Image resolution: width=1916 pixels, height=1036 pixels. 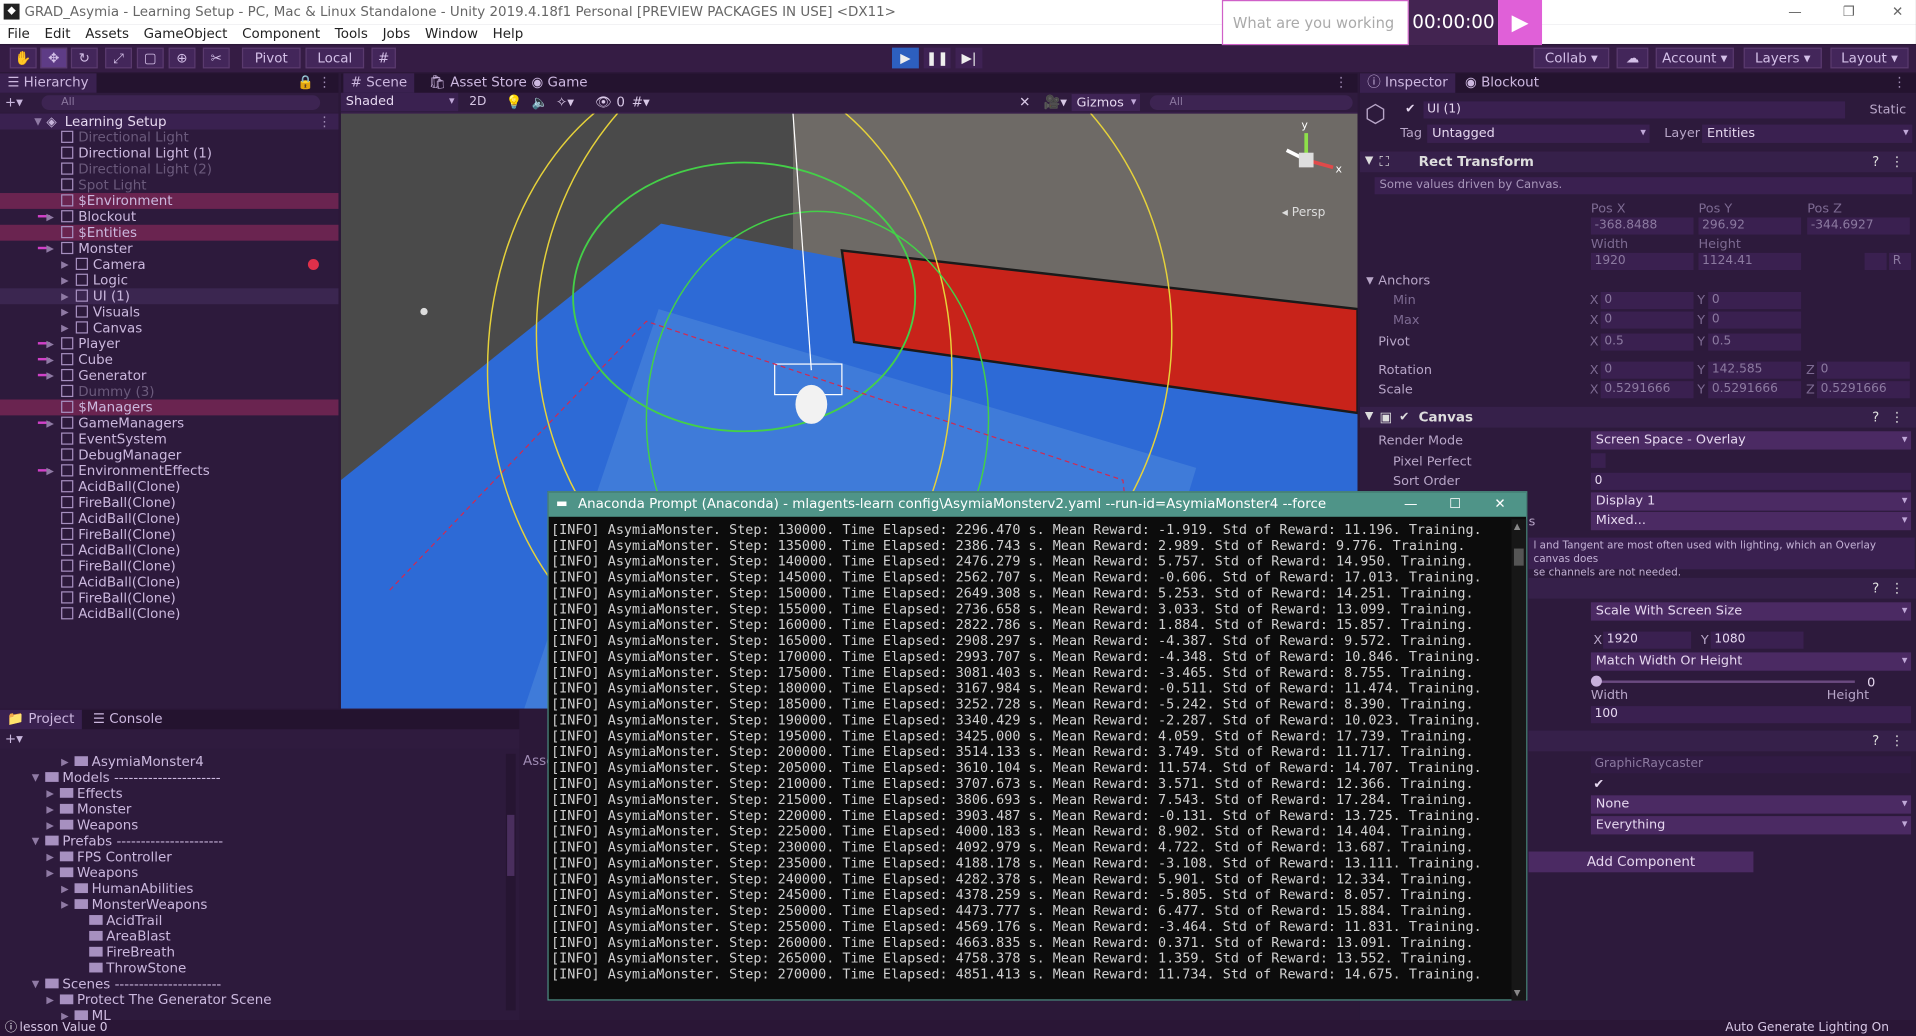 I want to click on collapse-arrow-icon: ▼, so click(x=1370, y=280).